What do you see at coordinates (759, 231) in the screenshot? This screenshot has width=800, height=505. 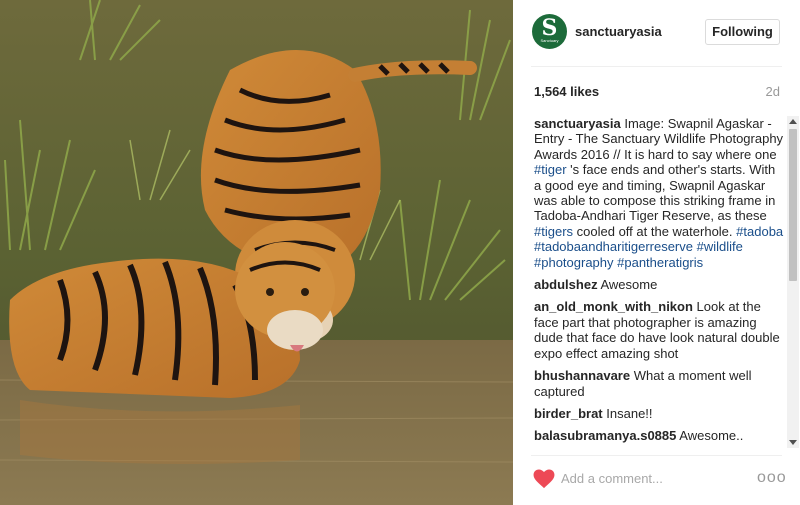 I see `hashtag-link: #tadoba` at bounding box center [759, 231].